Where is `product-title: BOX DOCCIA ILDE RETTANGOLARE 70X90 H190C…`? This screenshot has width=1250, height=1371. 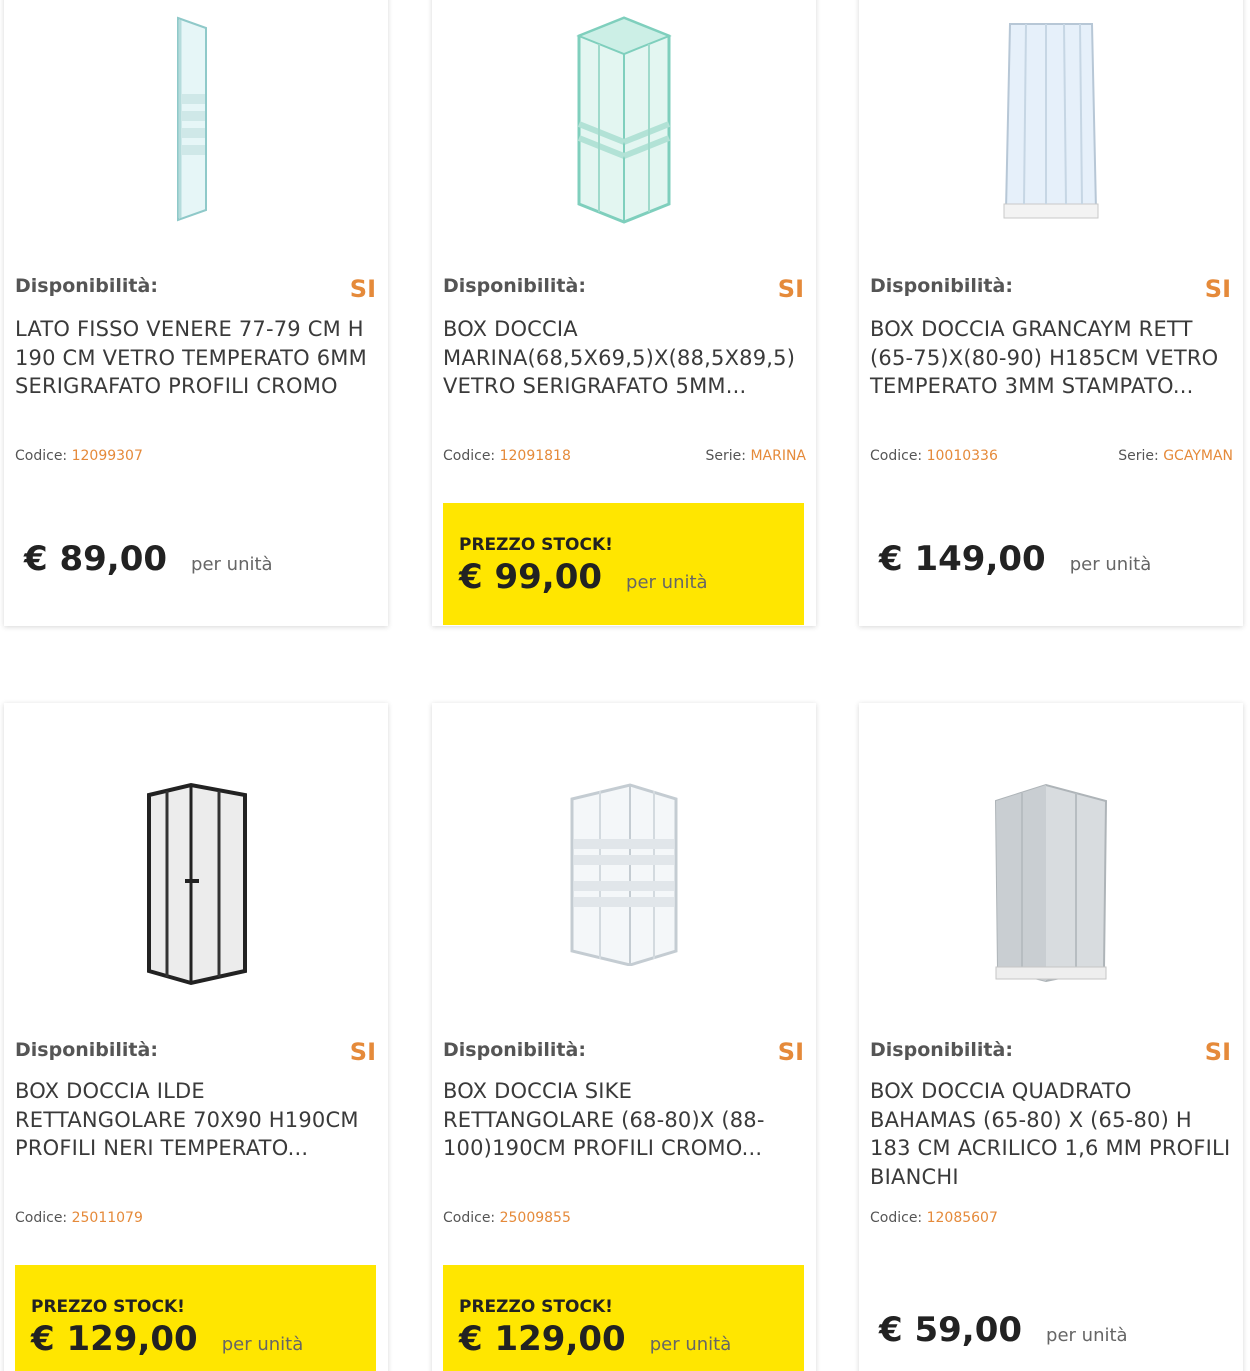 product-title: BOX DOCCIA ILDE RETTANGOLARE 70X90 H190C… is located at coordinates (196, 1120).